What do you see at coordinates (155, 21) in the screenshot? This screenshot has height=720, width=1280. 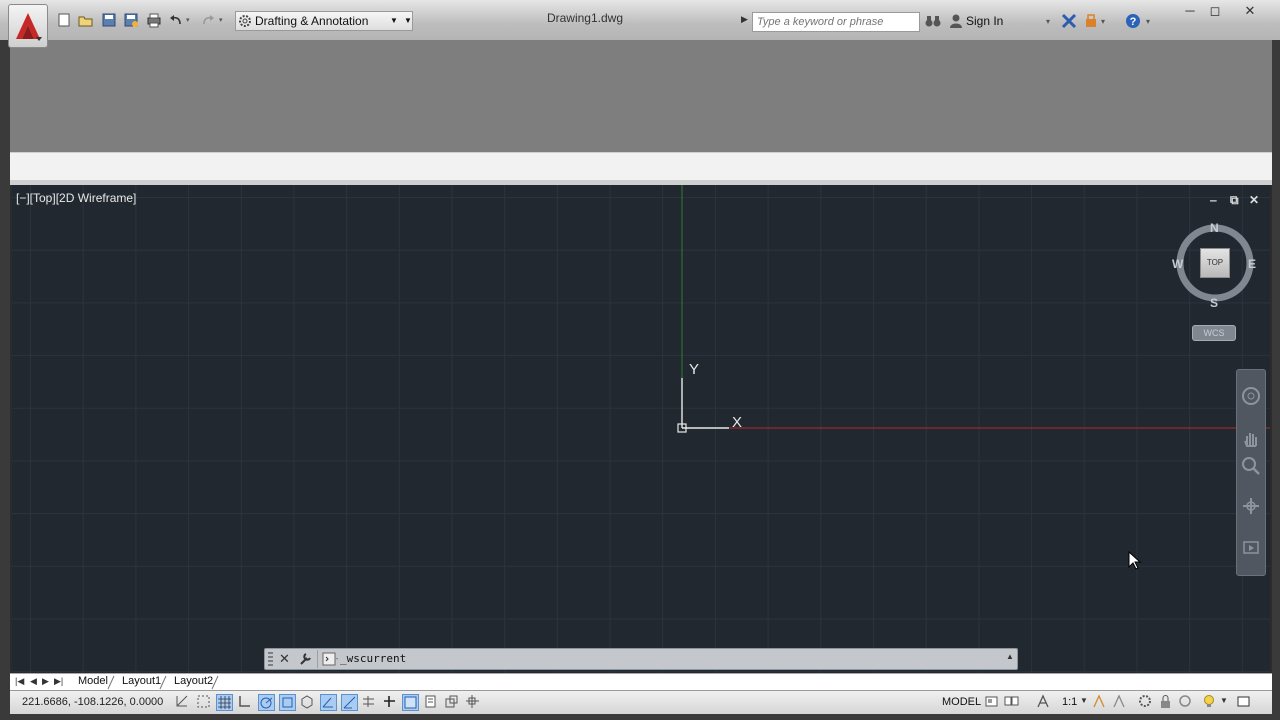 I see `plot-icon` at bounding box center [155, 21].